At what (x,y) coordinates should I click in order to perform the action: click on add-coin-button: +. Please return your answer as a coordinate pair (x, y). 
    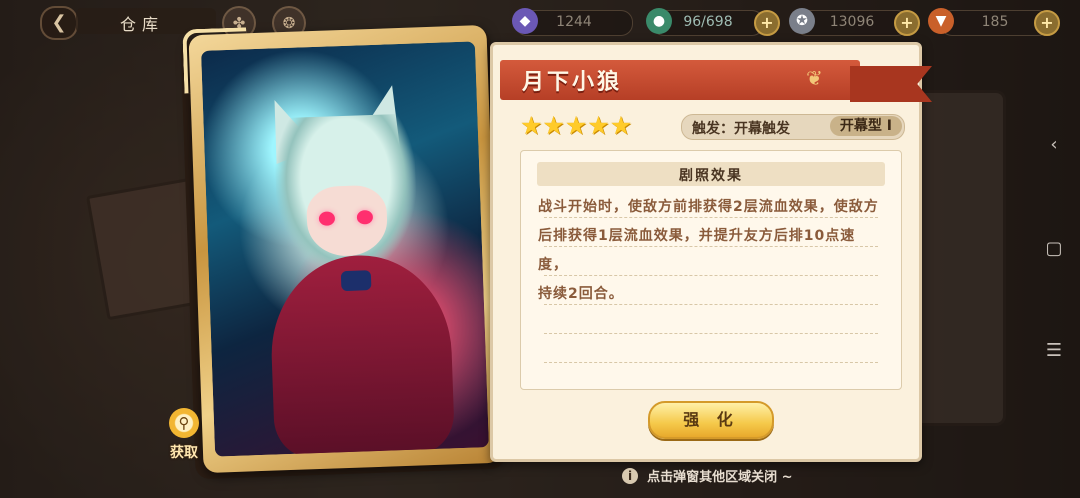
    Looking at the image, I should click on (907, 23).